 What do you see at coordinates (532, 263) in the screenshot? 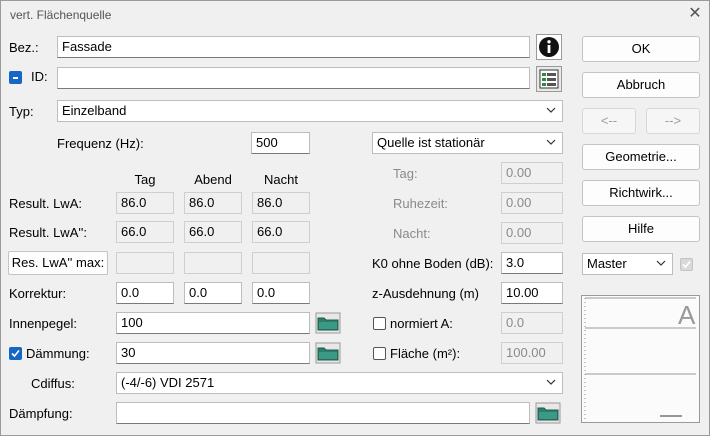
I see `k0-input: 3.0` at bounding box center [532, 263].